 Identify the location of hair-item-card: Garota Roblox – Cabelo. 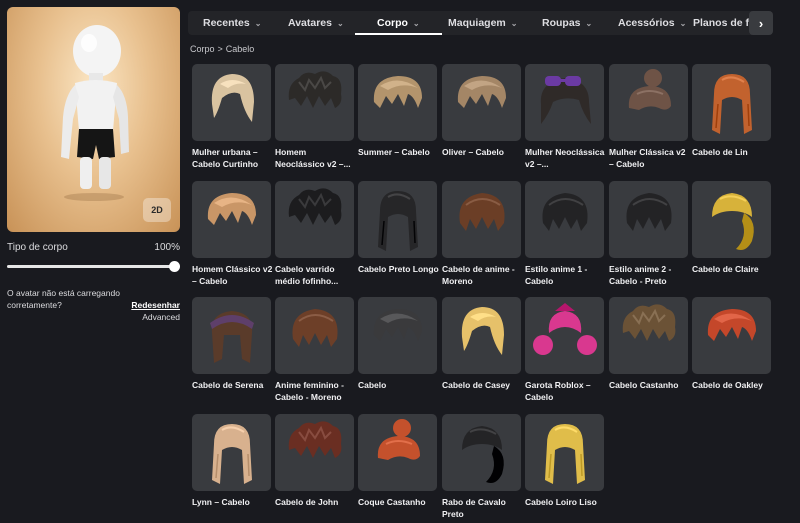
(564, 350).